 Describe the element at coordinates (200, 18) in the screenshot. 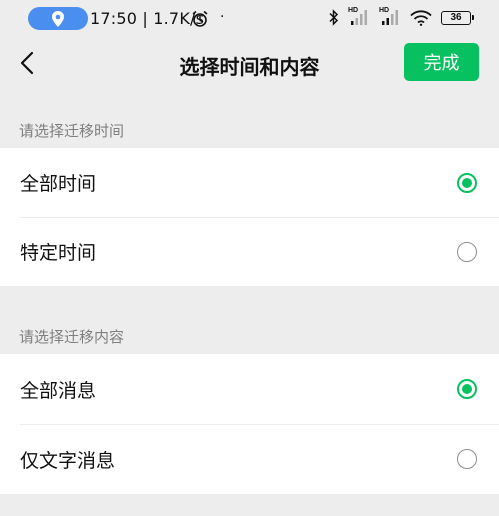

I see `alarm-icon` at that location.